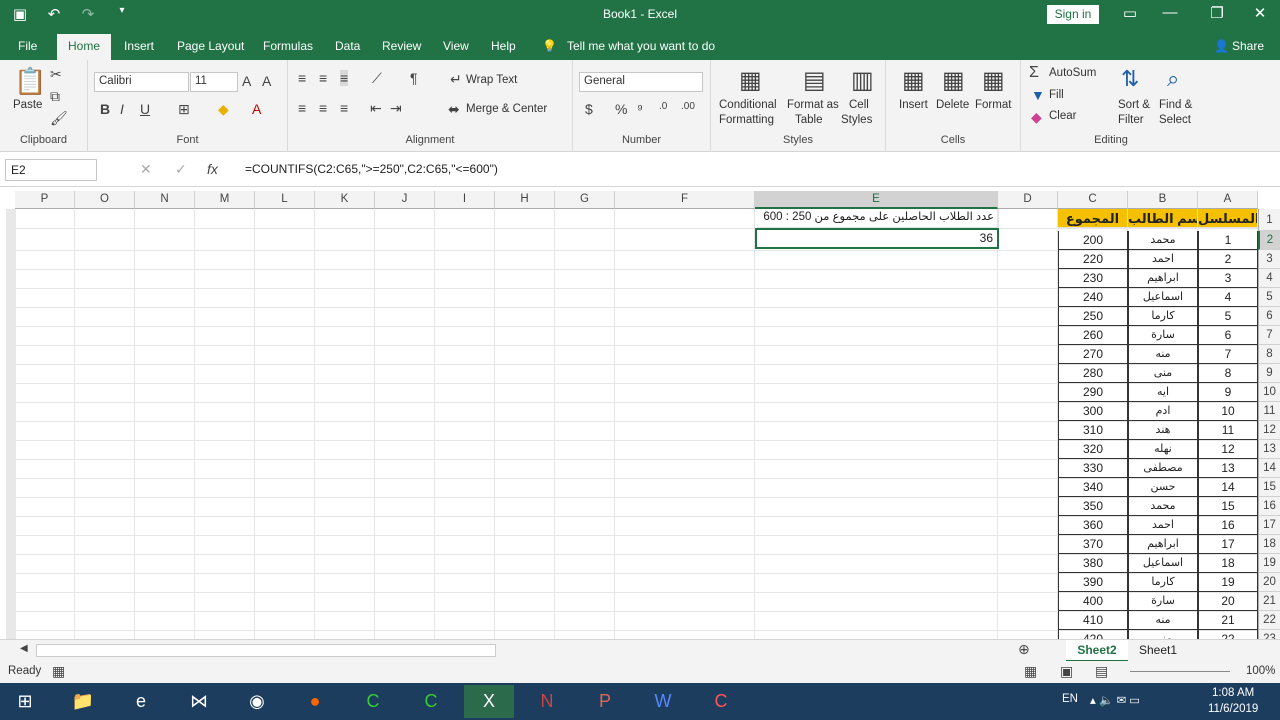 This screenshot has height=720, width=1280. Describe the element at coordinates (1163, 582) in the screenshot. I see `cell-b-name: كارما` at that location.